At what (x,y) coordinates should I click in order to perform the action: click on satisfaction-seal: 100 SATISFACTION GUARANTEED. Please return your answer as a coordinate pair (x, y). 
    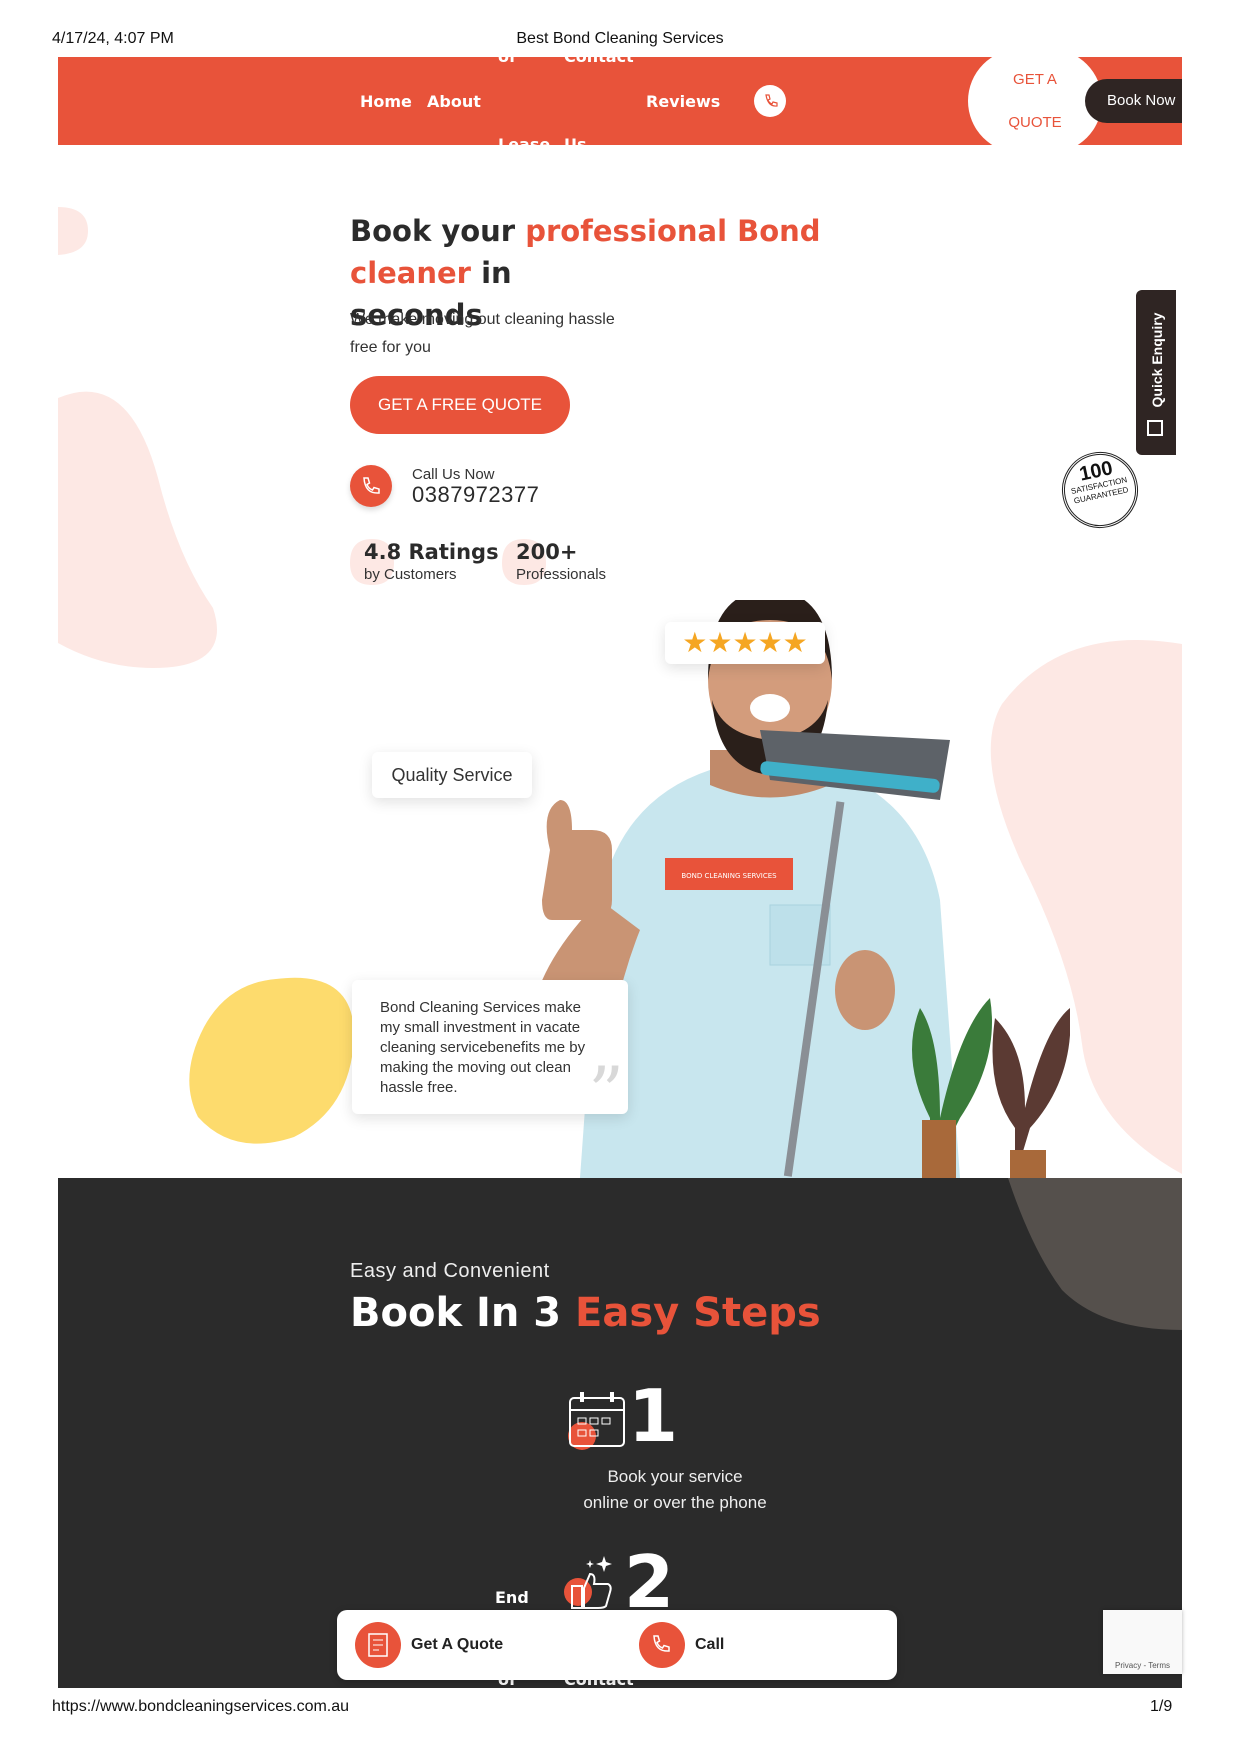
    Looking at the image, I should click on (1100, 490).